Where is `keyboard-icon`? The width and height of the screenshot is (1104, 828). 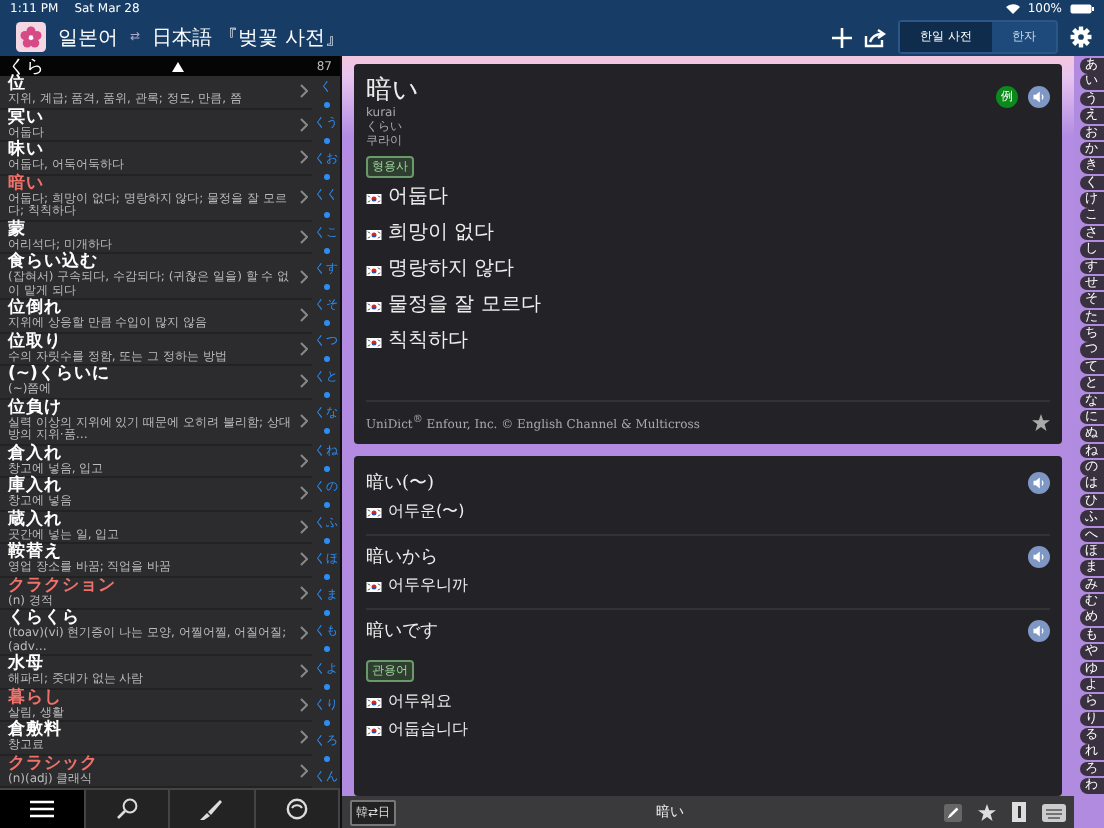 keyboard-icon is located at coordinates (1054, 812).